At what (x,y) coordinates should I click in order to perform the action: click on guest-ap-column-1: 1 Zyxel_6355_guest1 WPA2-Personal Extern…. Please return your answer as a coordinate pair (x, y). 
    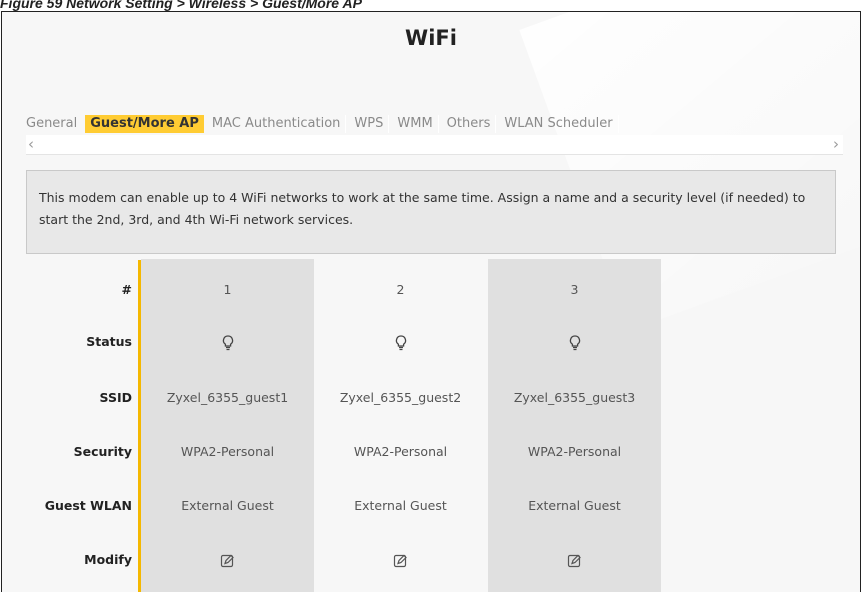
    Looking at the image, I should click on (227, 425).